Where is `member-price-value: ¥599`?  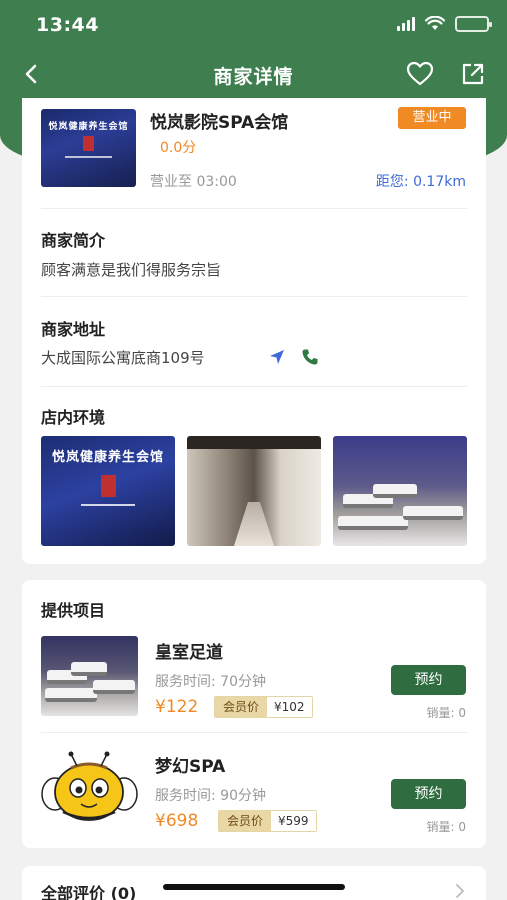 member-price-value: ¥599 is located at coordinates (293, 821).